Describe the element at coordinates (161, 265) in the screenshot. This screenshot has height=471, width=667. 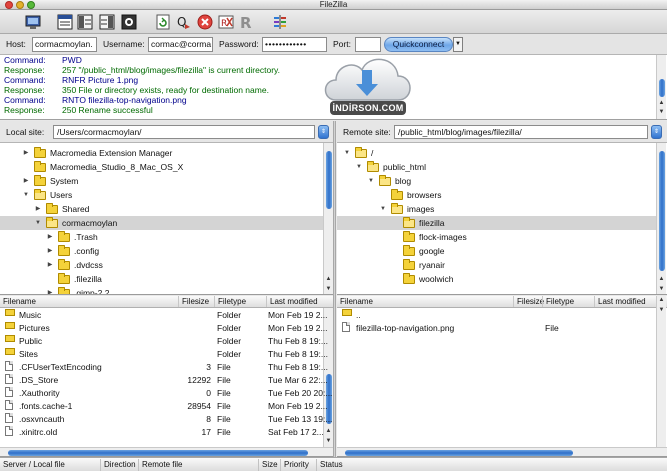
I see `tree-item: ▶ .dvdcss` at that location.